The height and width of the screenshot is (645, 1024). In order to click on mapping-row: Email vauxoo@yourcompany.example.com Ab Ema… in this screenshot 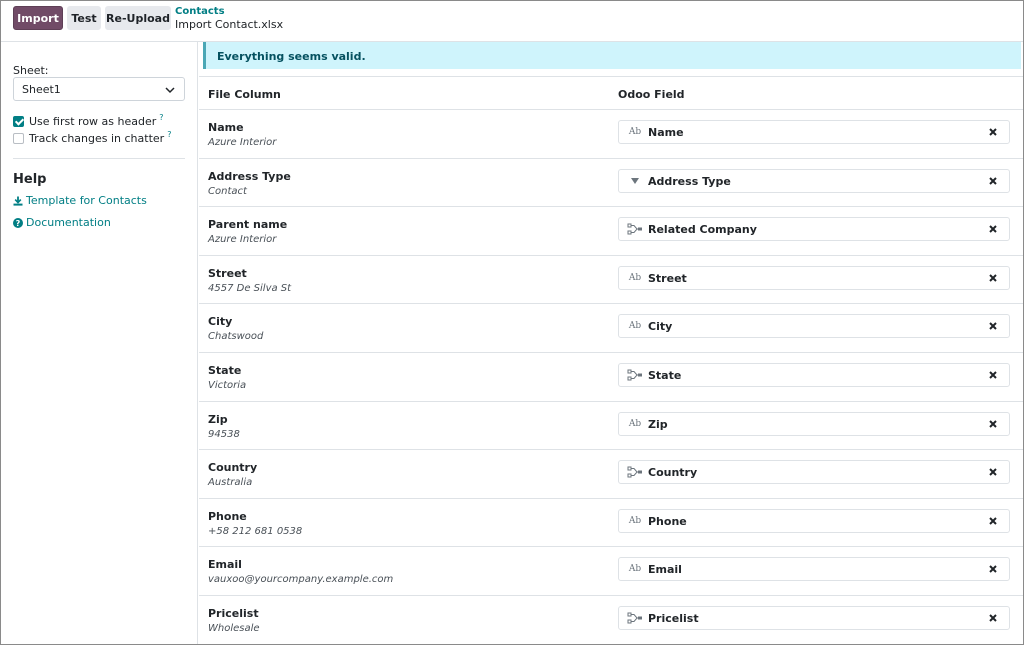, I will do `click(611, 571)`.